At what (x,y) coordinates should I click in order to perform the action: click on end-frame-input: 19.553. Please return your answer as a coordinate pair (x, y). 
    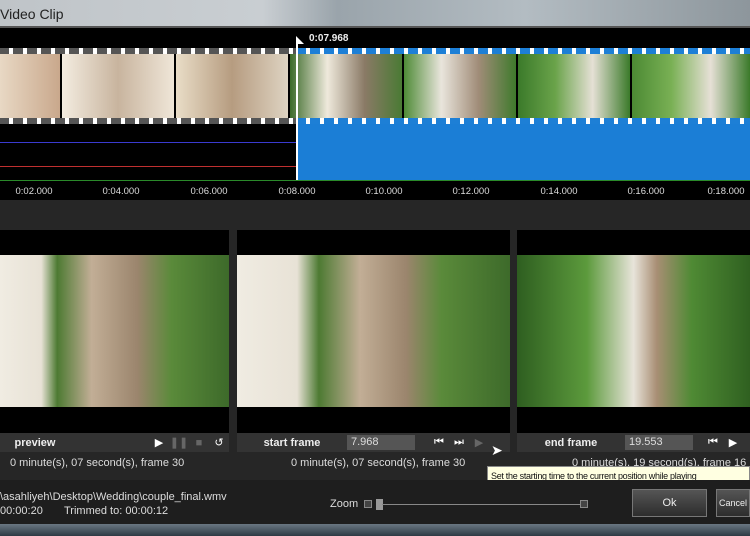
    Looking at the image, I should click on (659, 442).